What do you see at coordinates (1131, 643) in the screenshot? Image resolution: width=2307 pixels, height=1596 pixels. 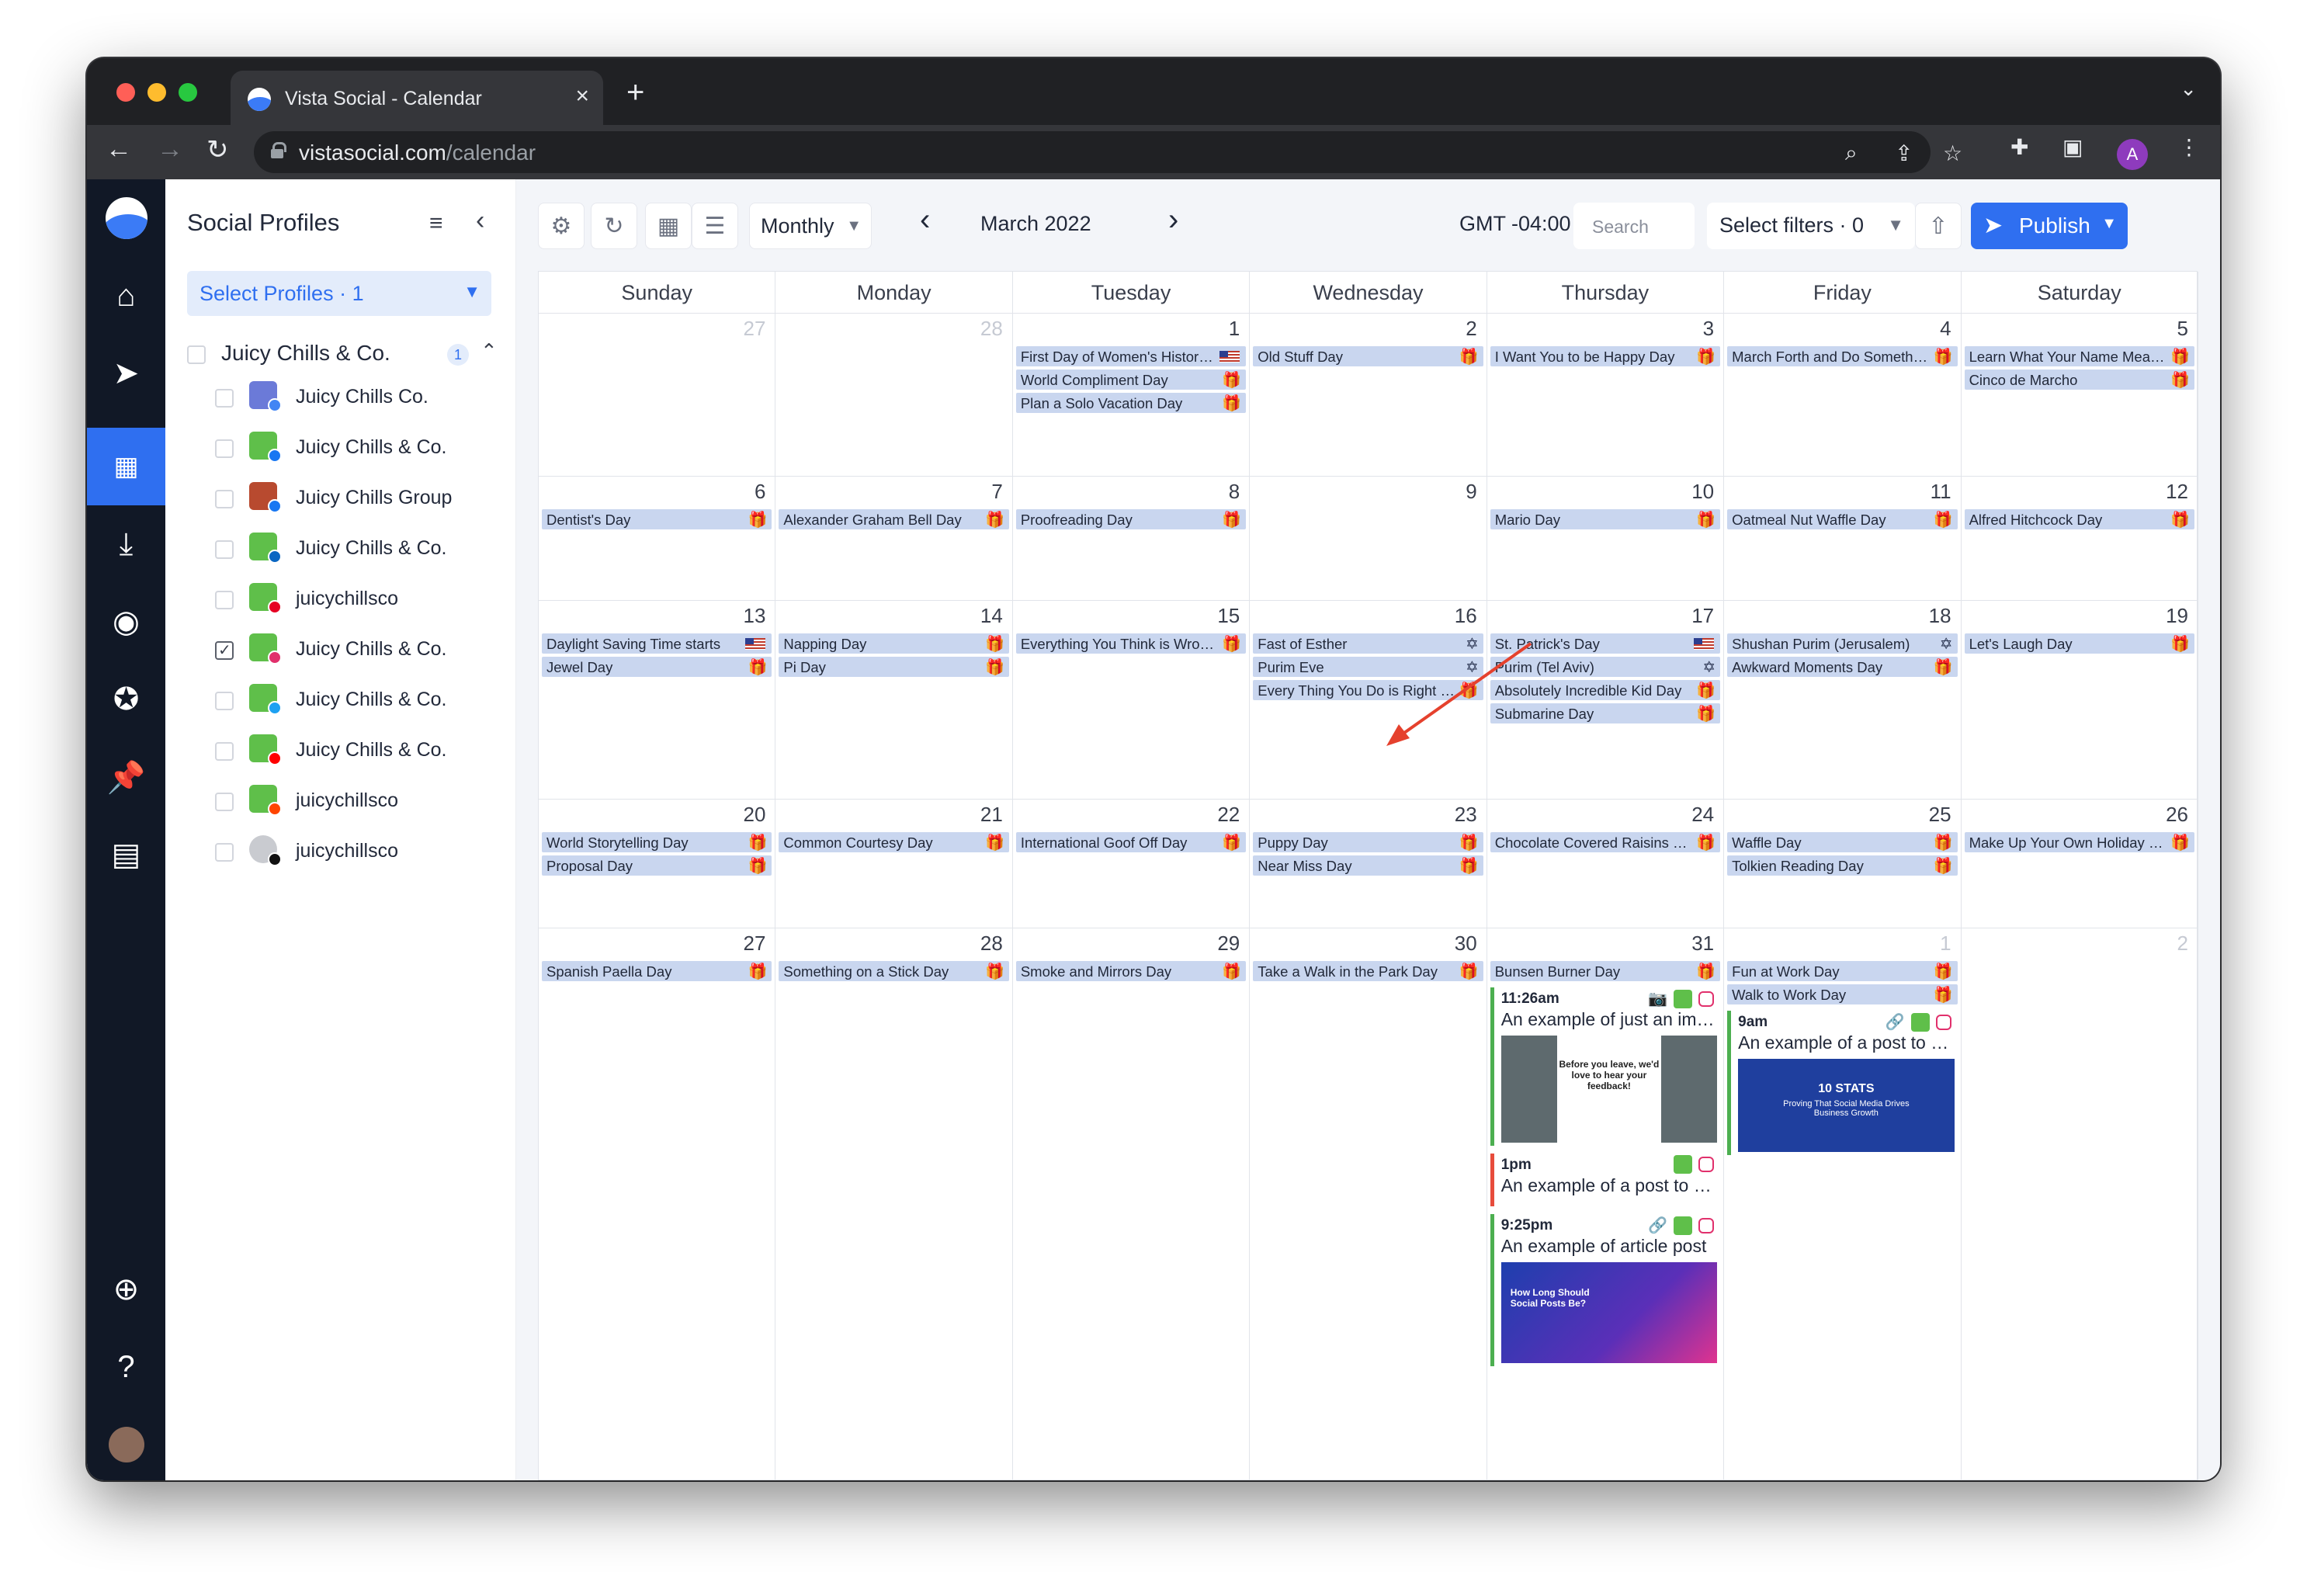 I see `holiday-event: Everything You Think is Wrong Day🎁` at bounding box center [1131, 643].